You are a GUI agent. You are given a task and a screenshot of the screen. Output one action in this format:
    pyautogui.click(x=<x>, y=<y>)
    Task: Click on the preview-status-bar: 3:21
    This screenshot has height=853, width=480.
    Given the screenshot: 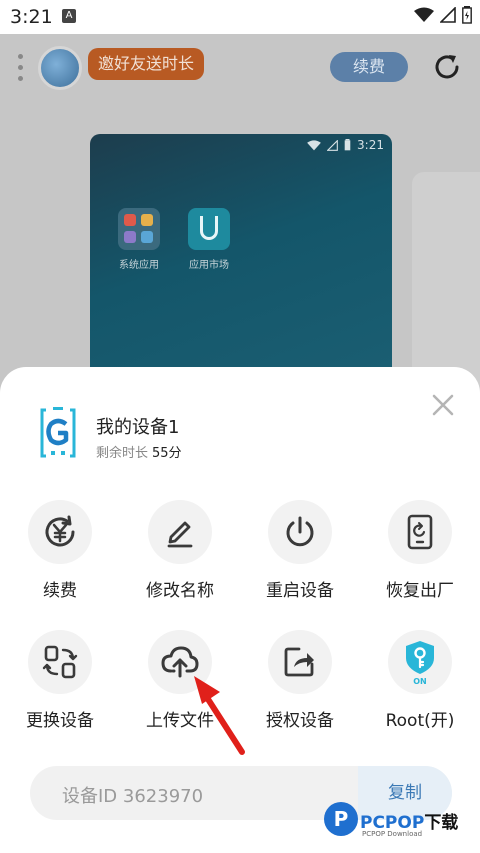 What is the action you would take?
    pyautogui.click(x=345, y=145)
    